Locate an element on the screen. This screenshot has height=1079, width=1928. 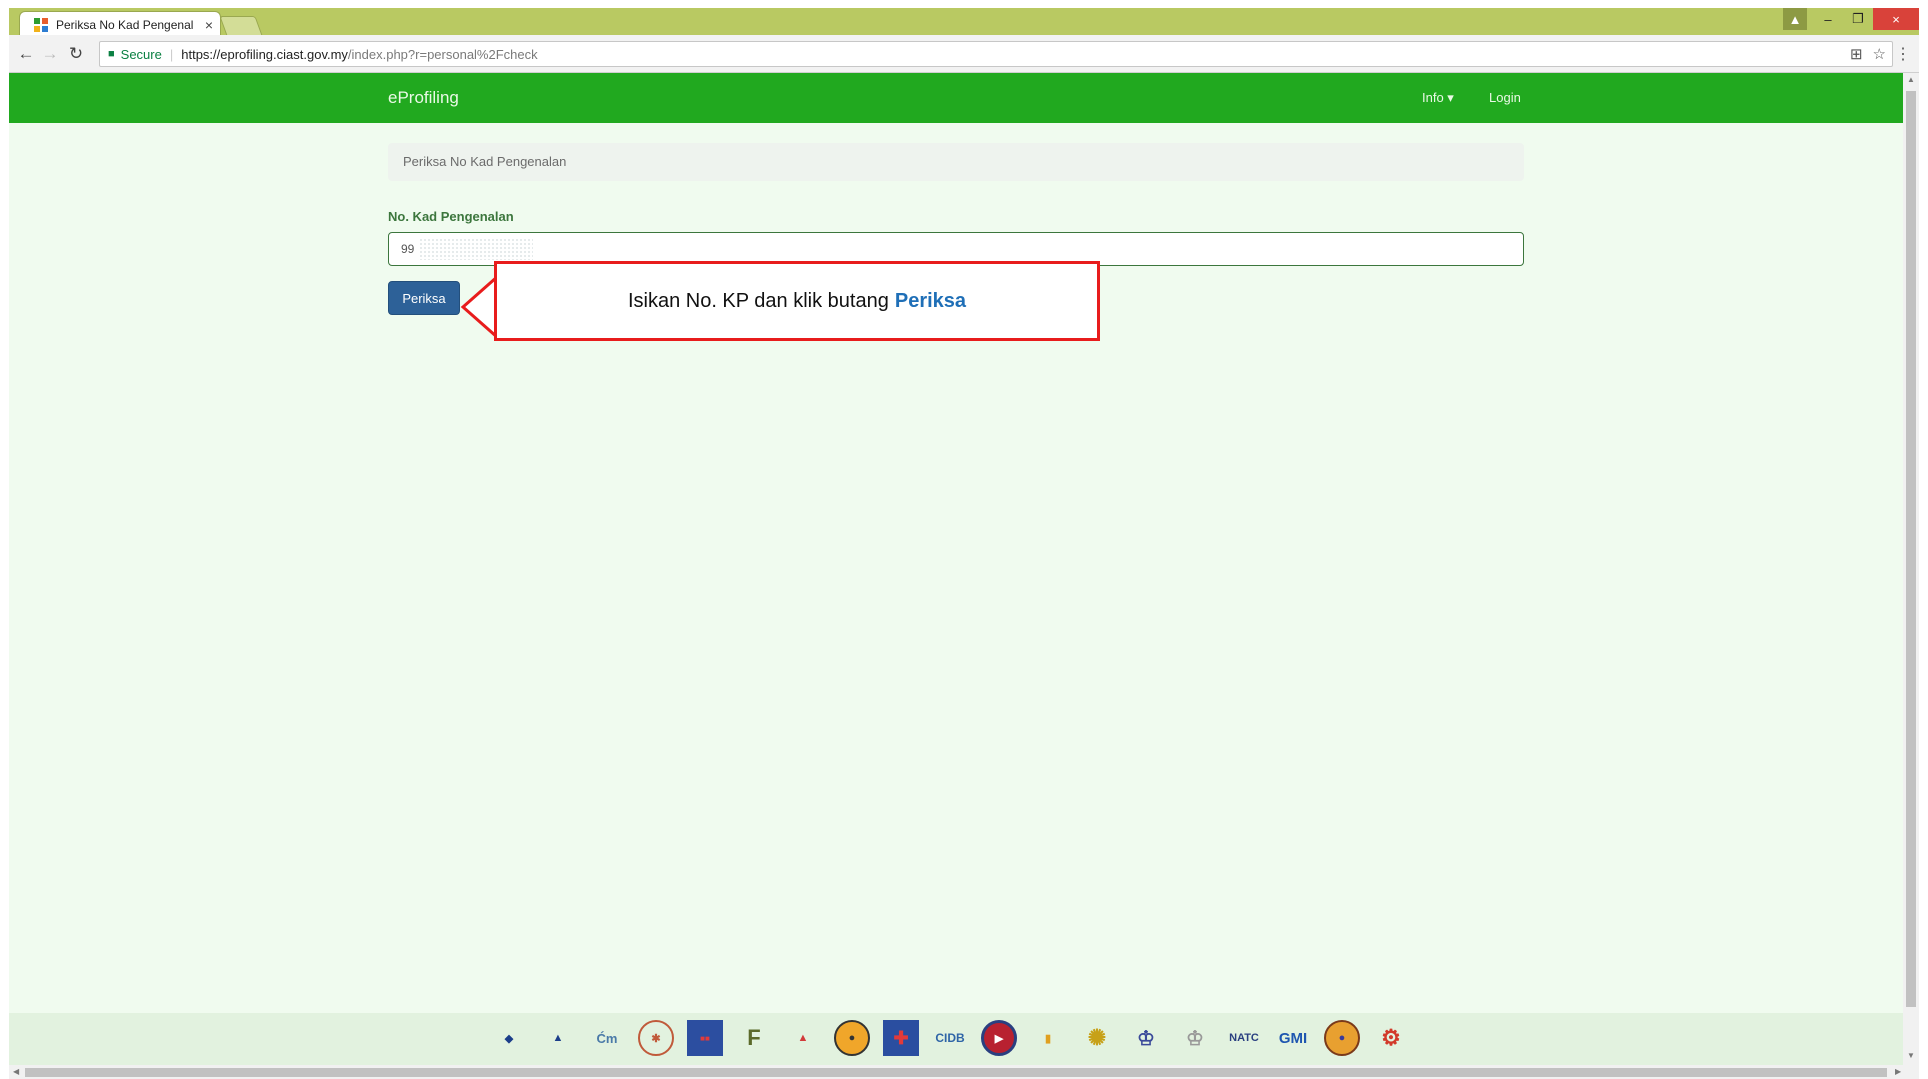
bookmark-star-icon: ☆ is located at coordinates (1879, 54).